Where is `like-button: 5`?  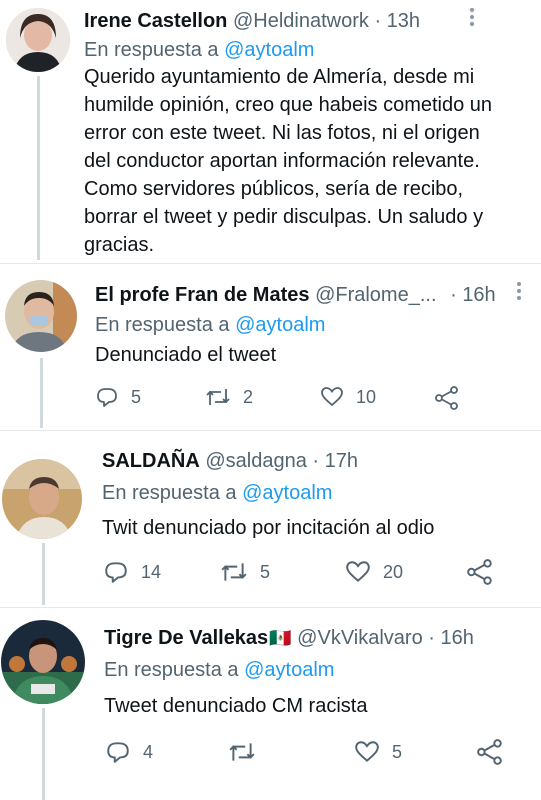
like-button: 5 is located at coordinates (378, 752).